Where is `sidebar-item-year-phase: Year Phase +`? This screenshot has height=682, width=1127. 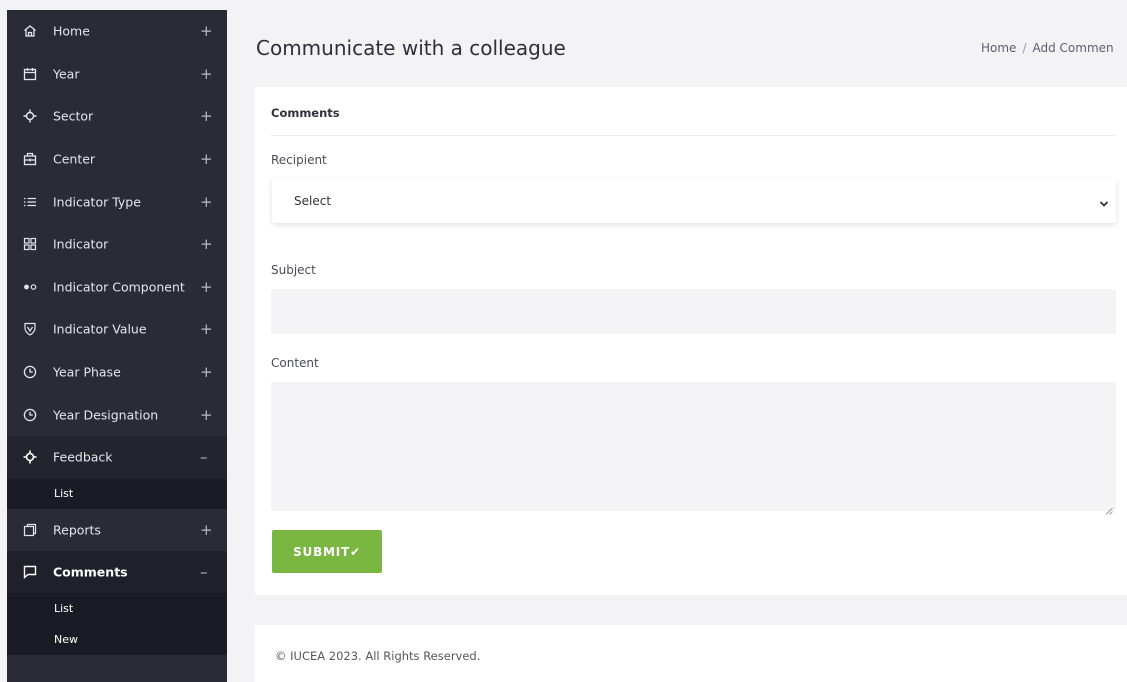
sidebar-item-year-phase: Year Phase + is located at coordinates (117, 372).